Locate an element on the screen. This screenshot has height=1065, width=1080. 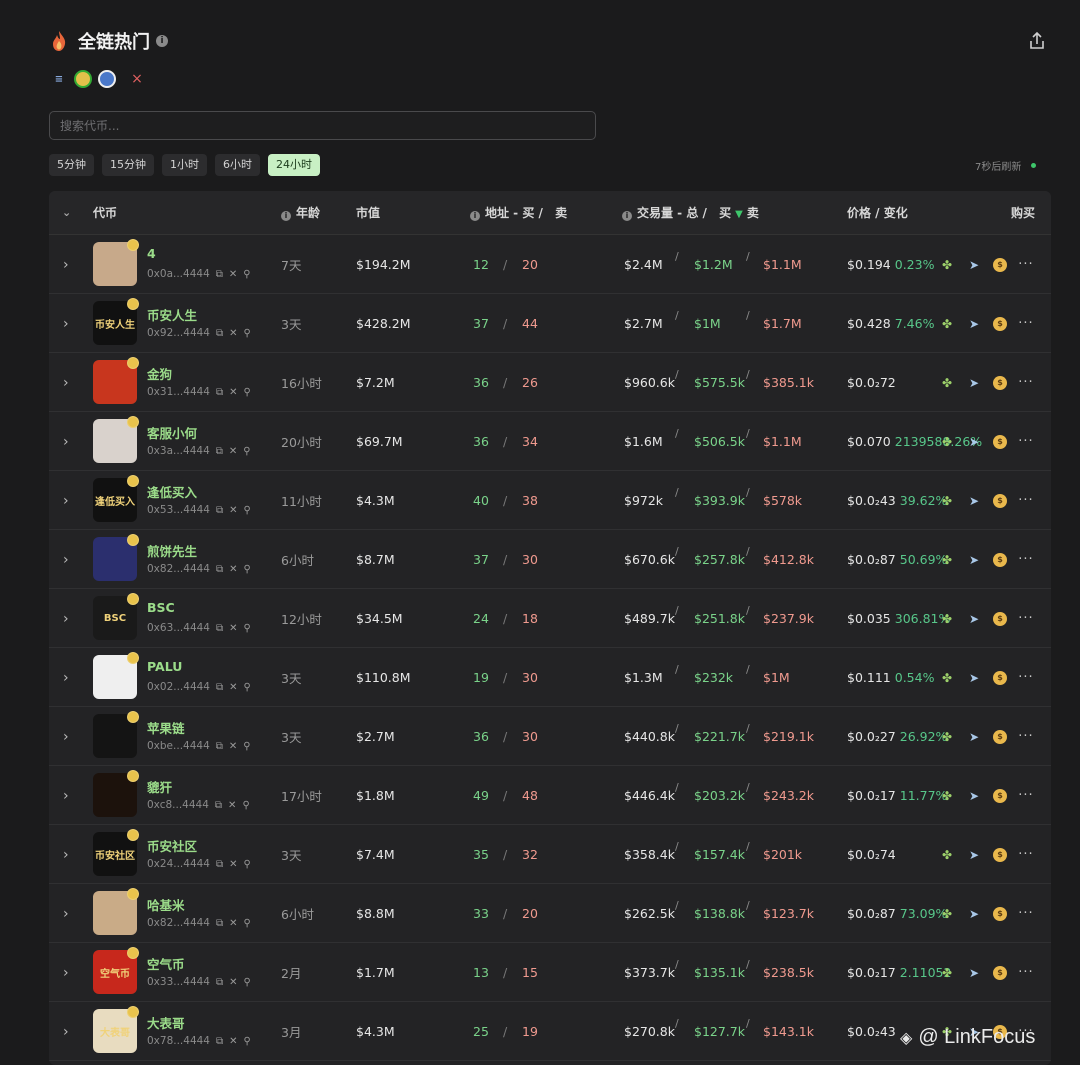
timeframe-tab: 24小时 is located at coordinates (294, 165).